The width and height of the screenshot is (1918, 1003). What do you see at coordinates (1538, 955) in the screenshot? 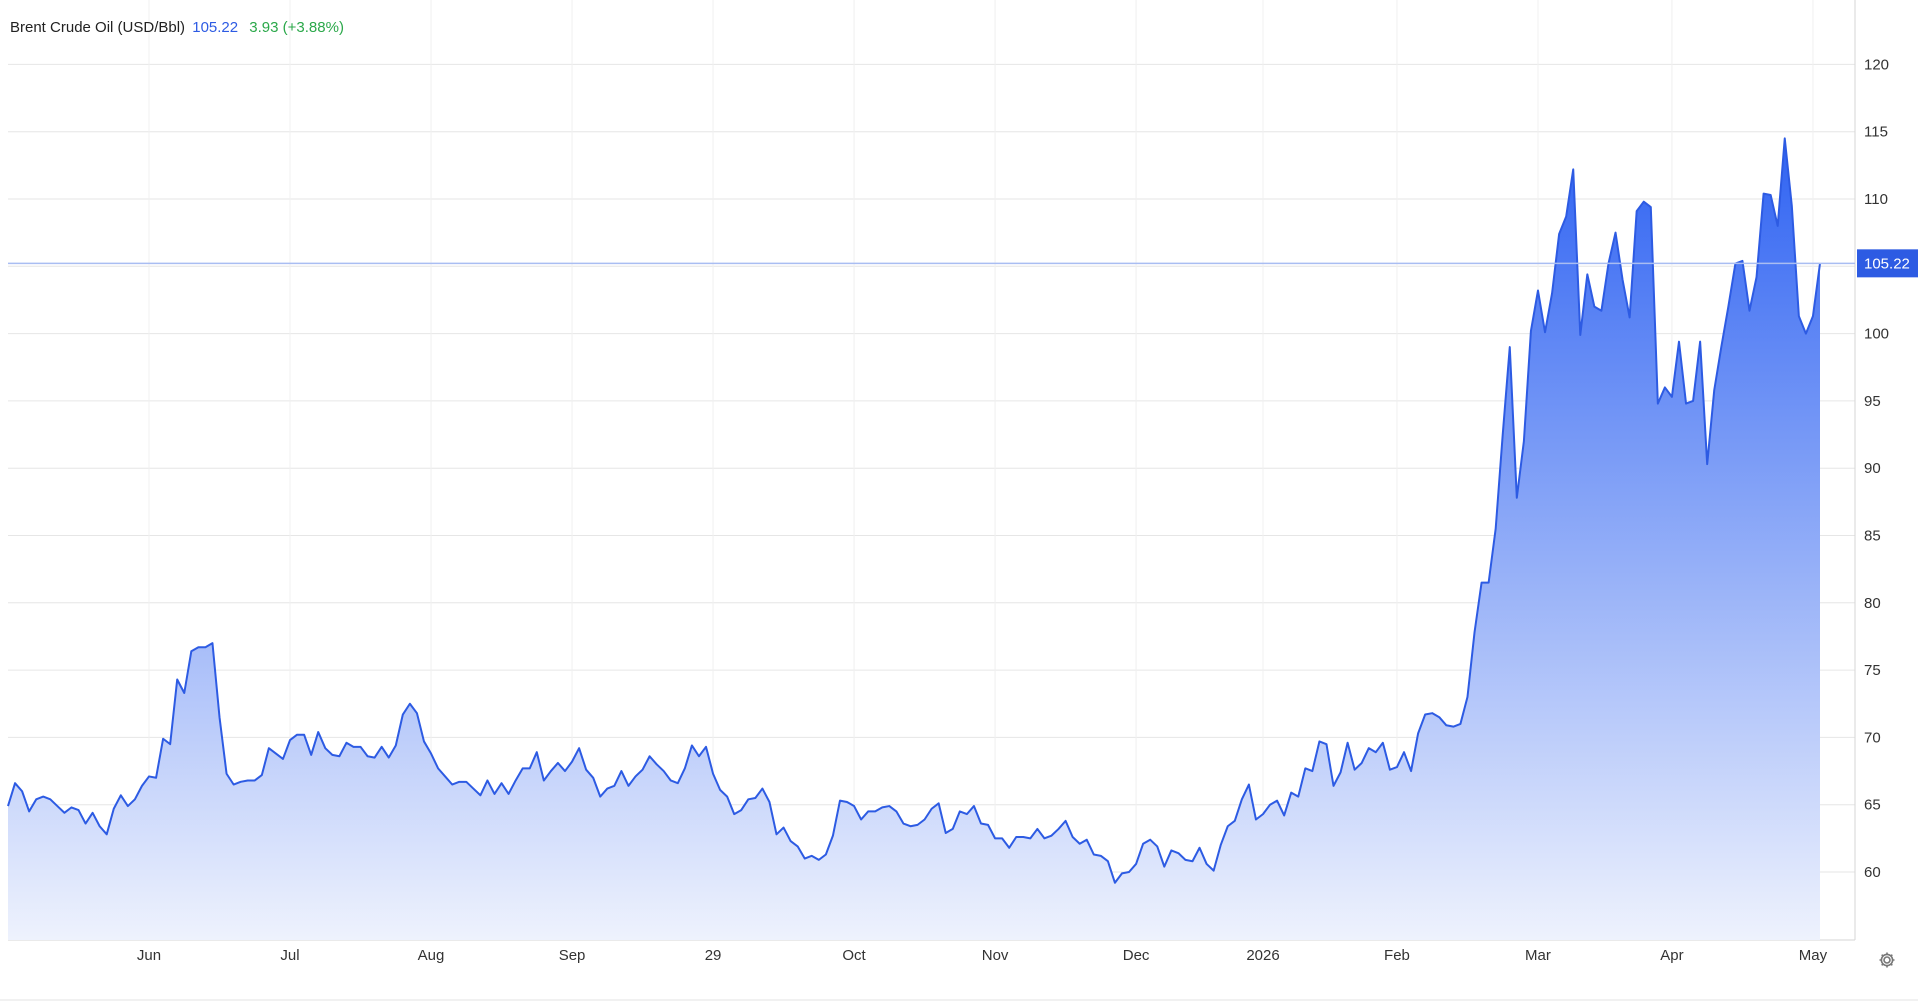
I see `x-tick-label: Mar` at bounding box center [1538, 955].